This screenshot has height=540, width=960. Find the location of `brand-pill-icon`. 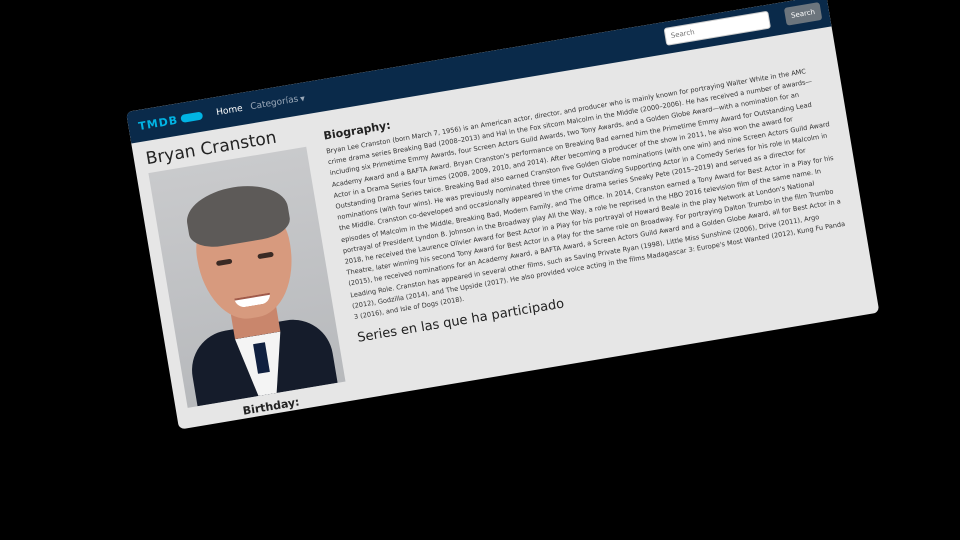

brand-pill-icon is located at coordinates (192, 117).